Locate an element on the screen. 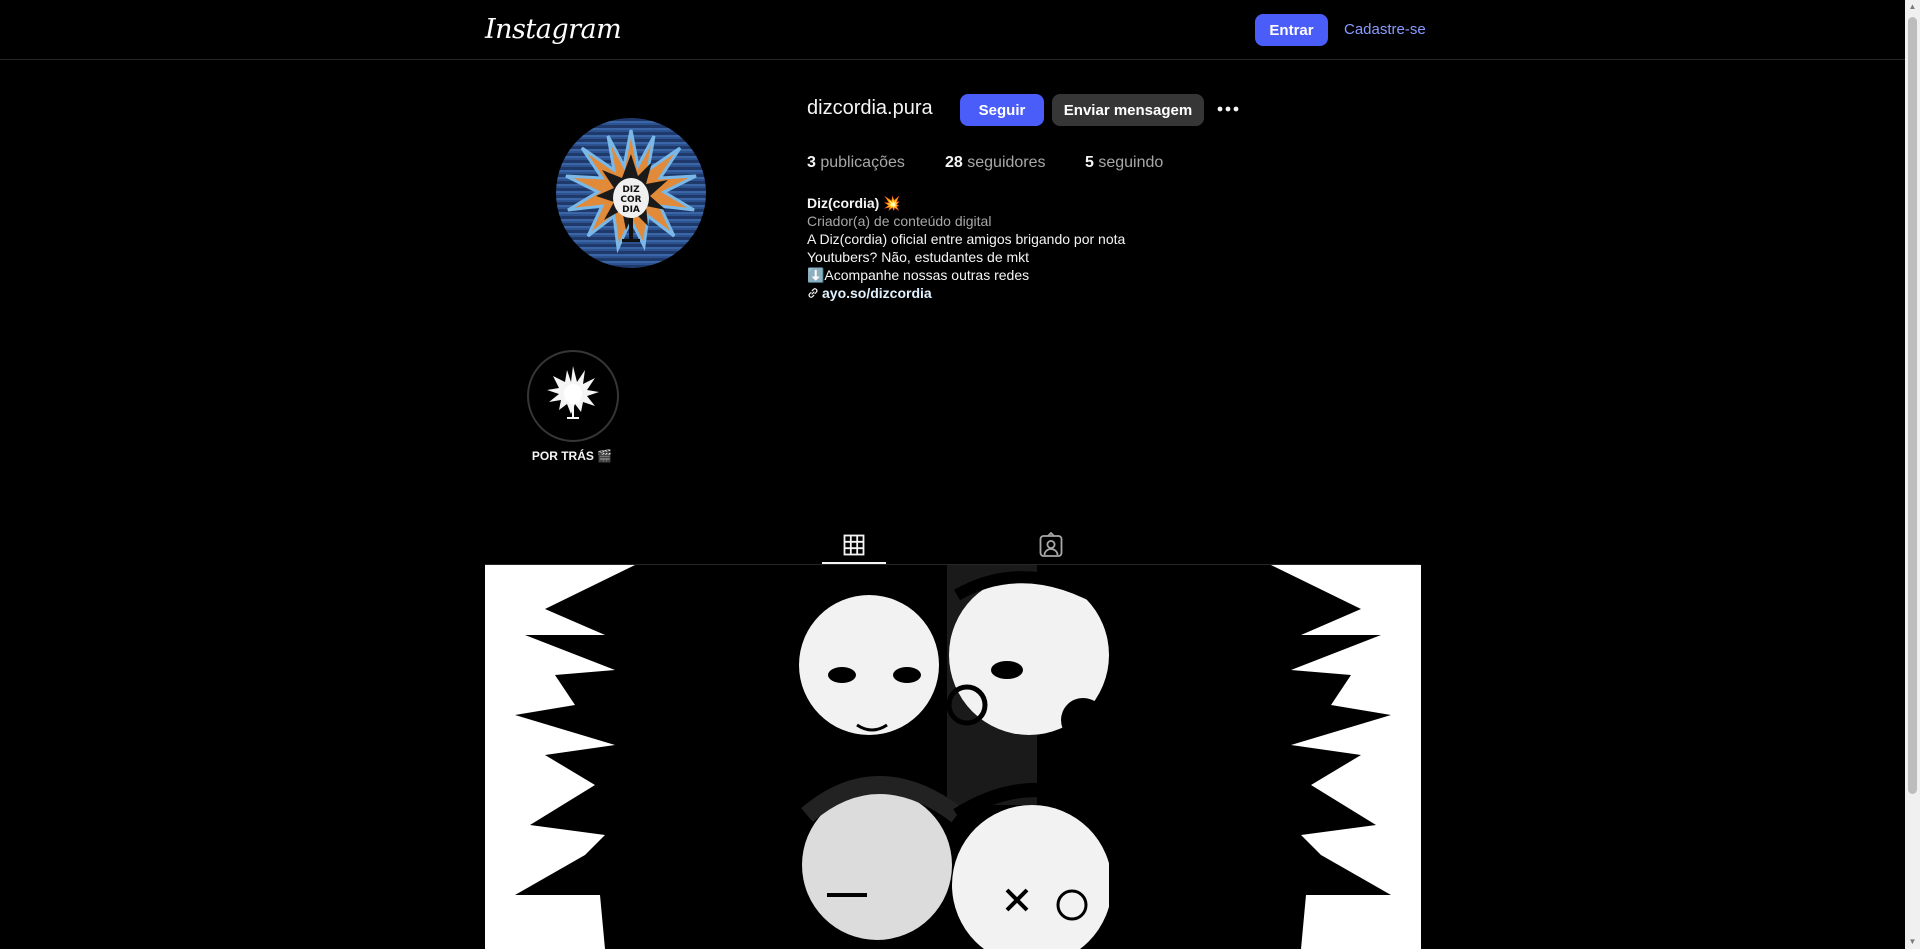 The image size is (1920, 949). avatar-spiky-logo: DIZ COR DIA is located at coordinates (631, 191).